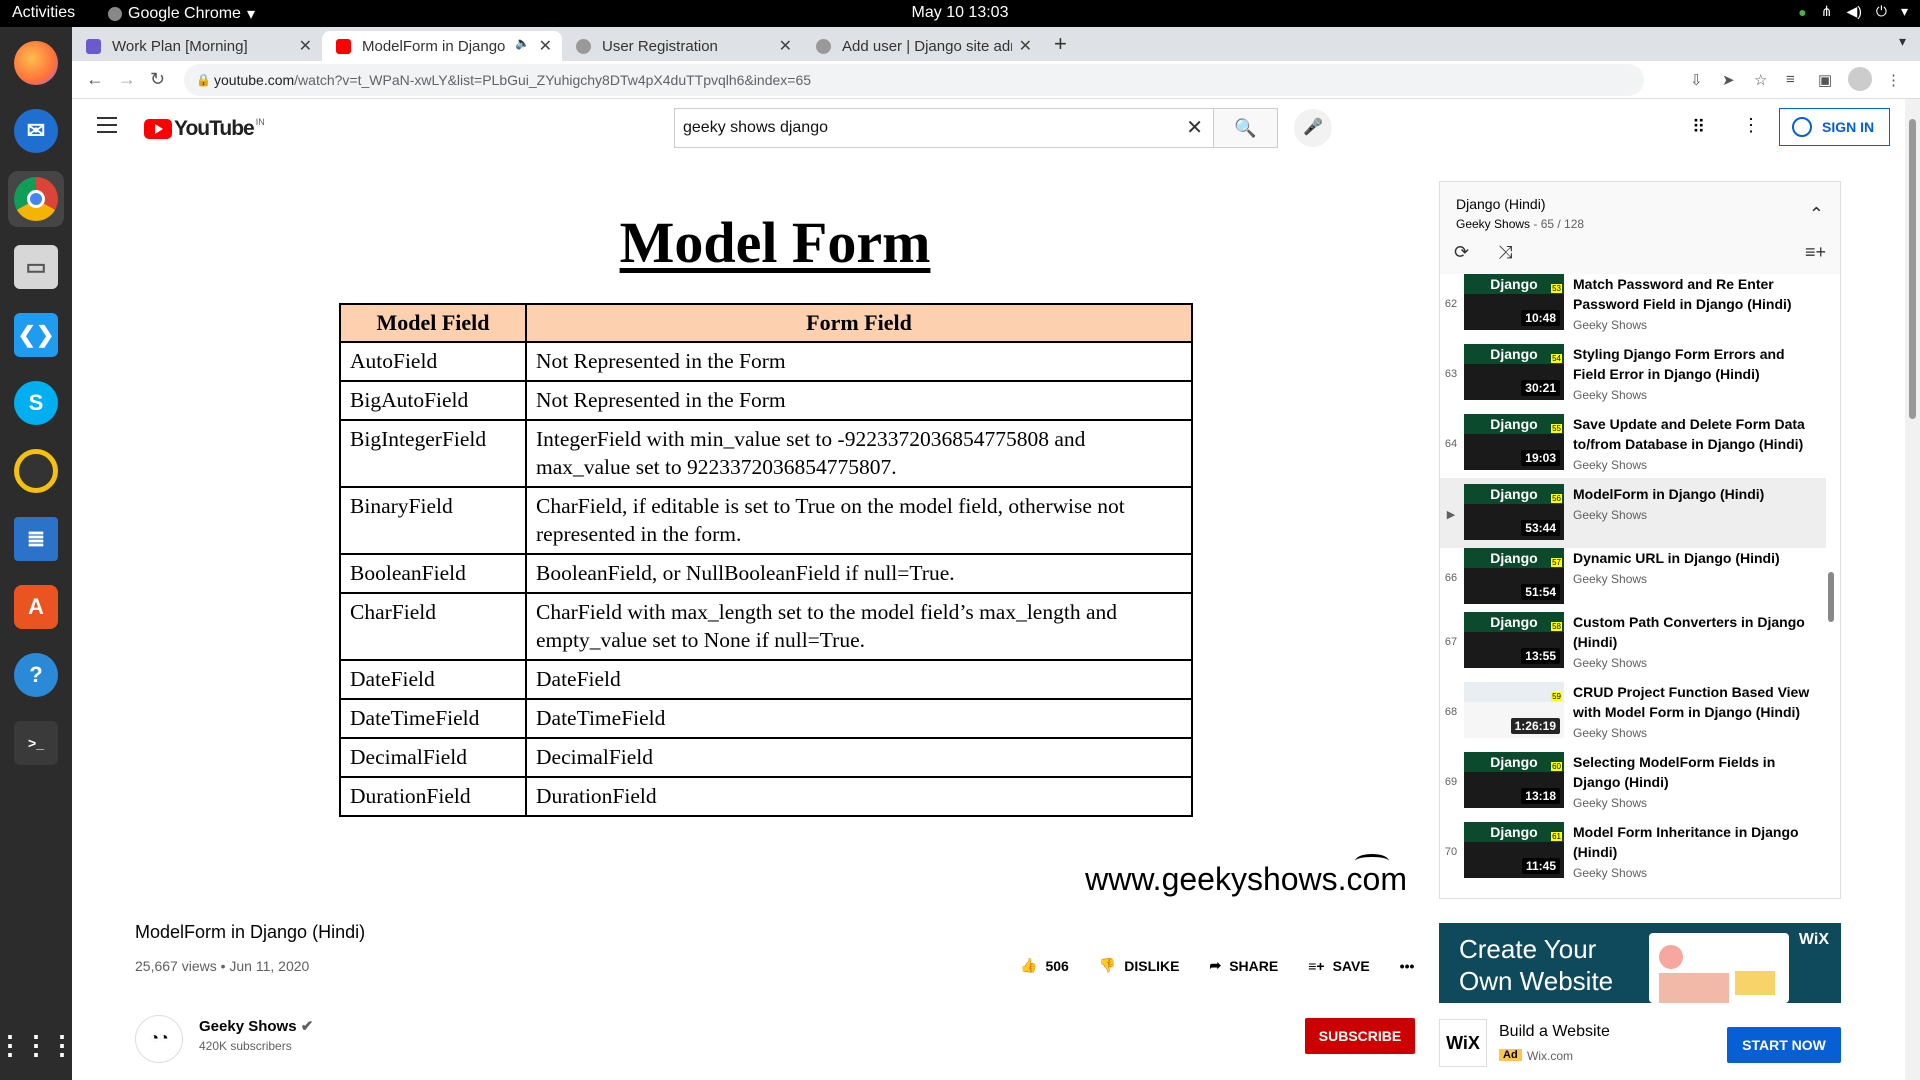 Image resolution: width=1920 pixels, height=1080 pixels. Describe the element at coordinates (1912, 269) in the screenshot. I see `scrollbar-thumb` at that location.